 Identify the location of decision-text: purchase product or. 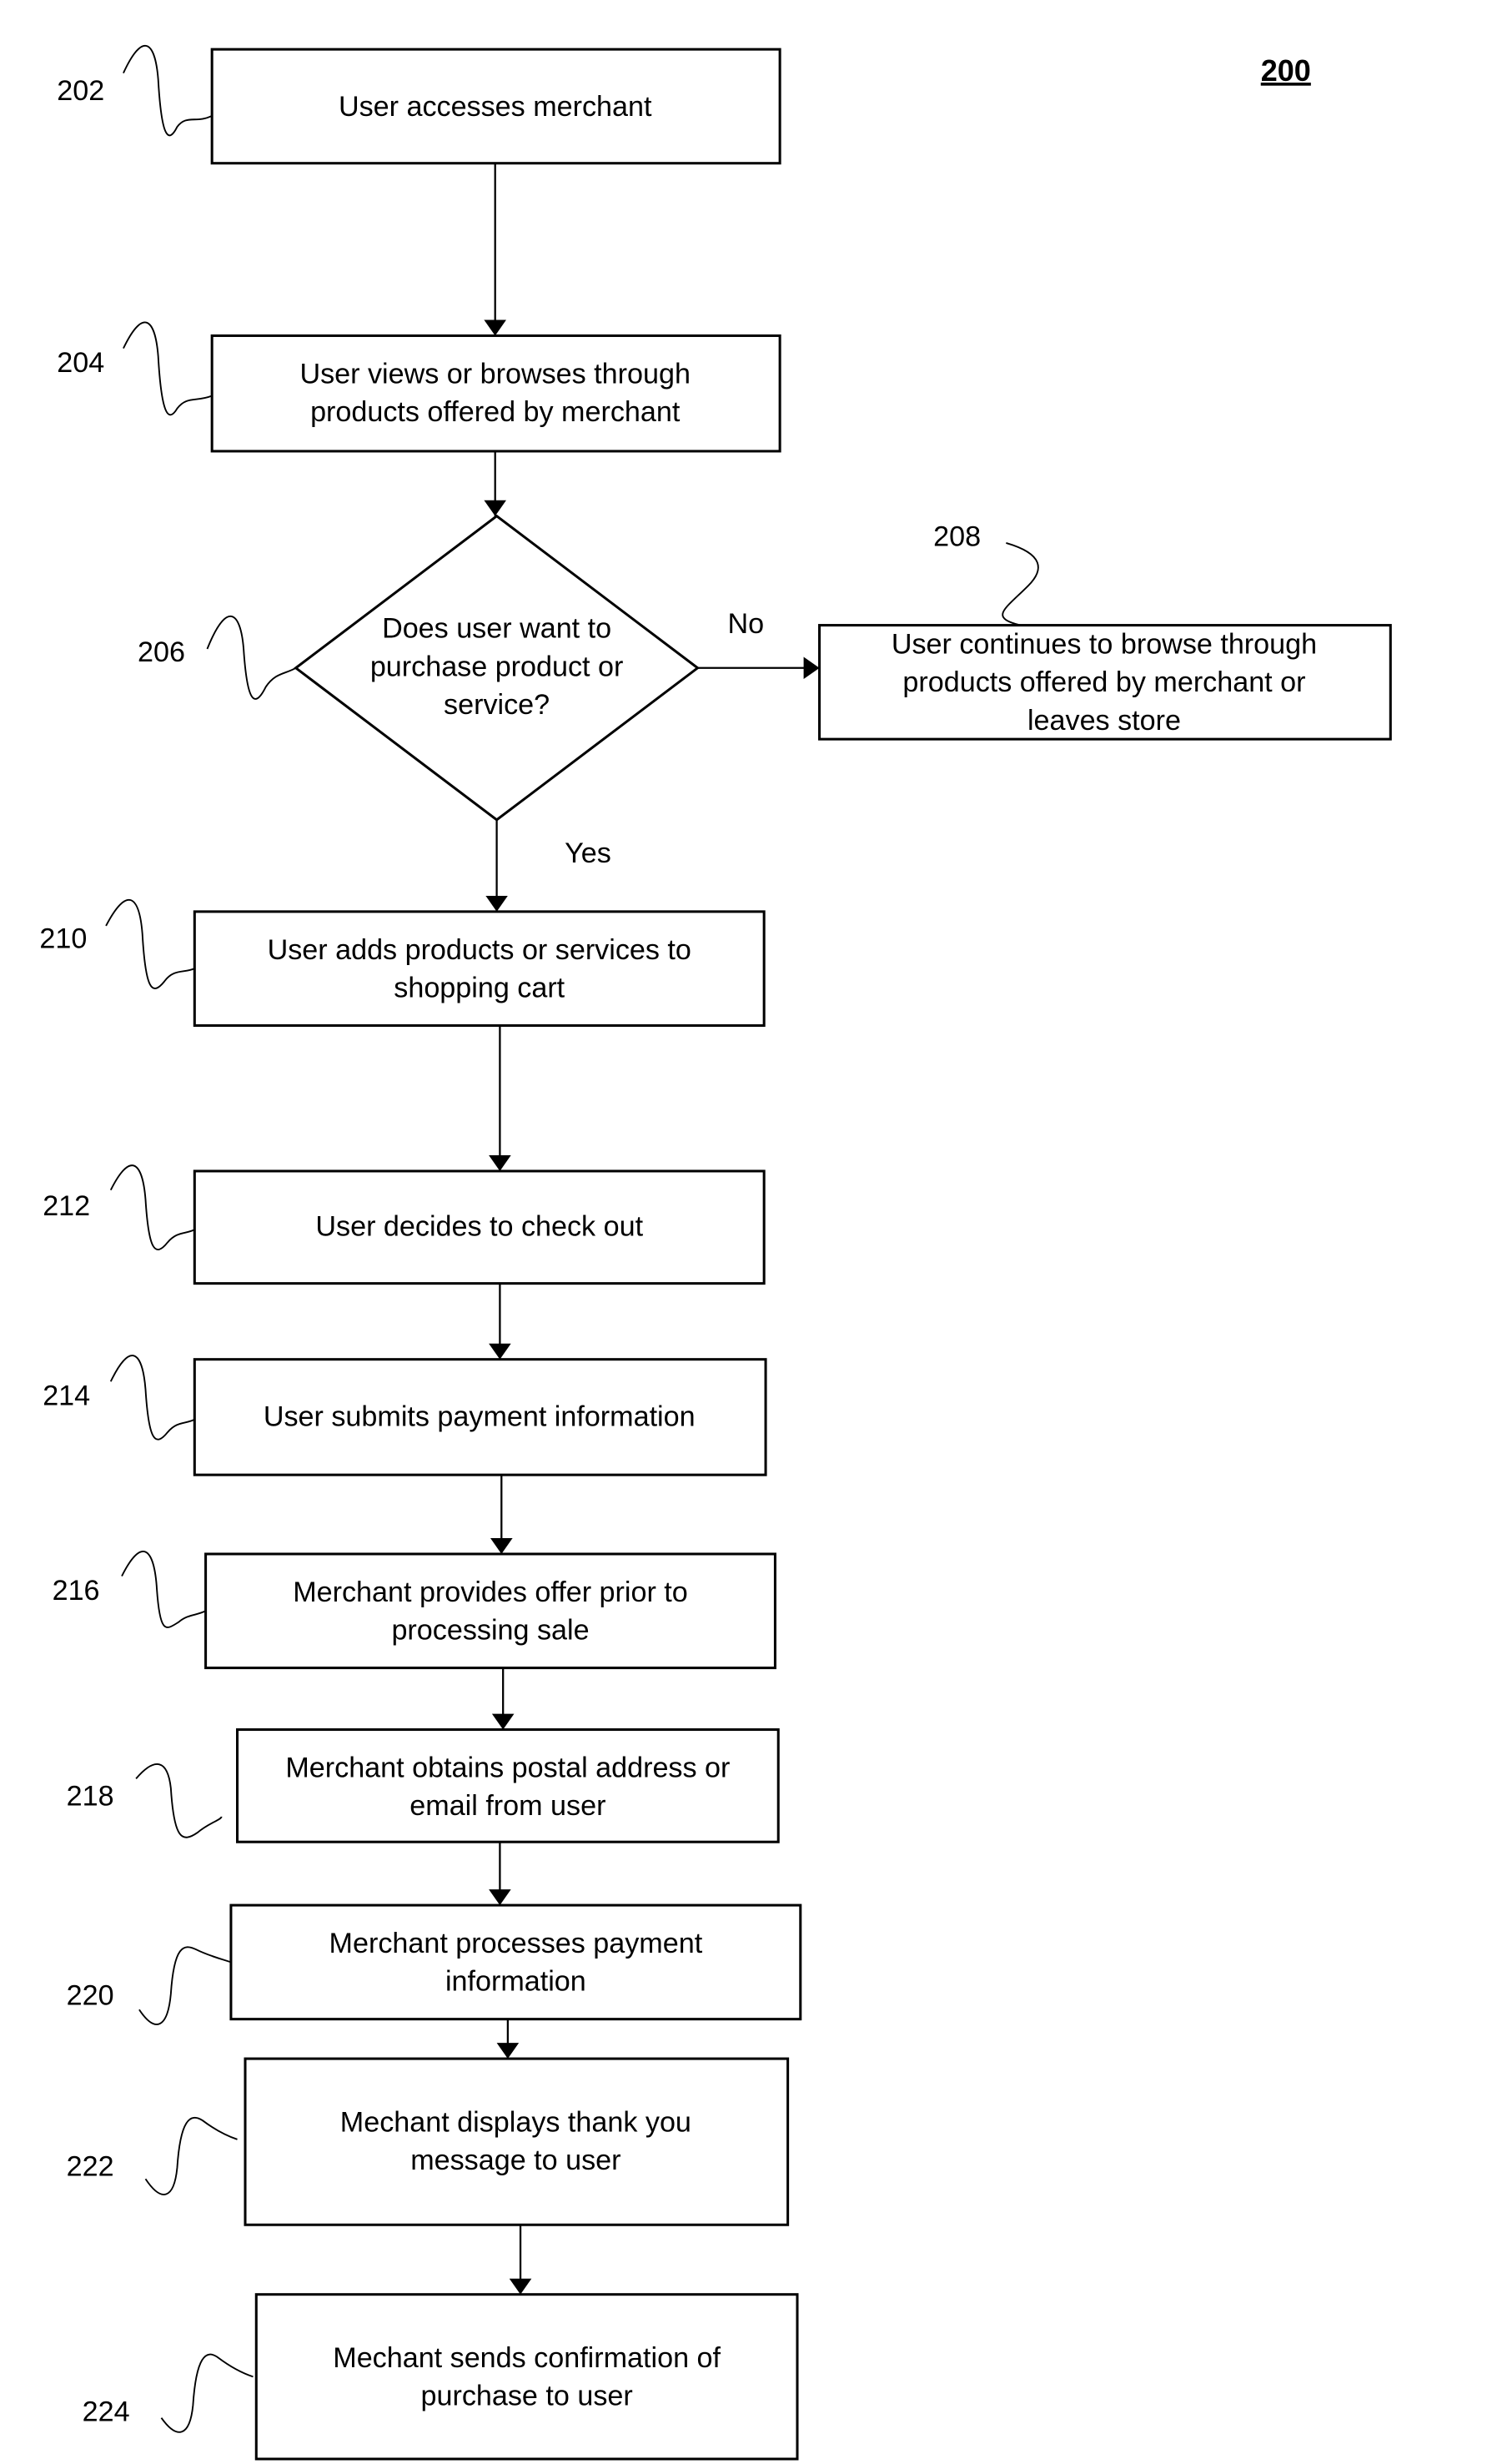
(497, 666).